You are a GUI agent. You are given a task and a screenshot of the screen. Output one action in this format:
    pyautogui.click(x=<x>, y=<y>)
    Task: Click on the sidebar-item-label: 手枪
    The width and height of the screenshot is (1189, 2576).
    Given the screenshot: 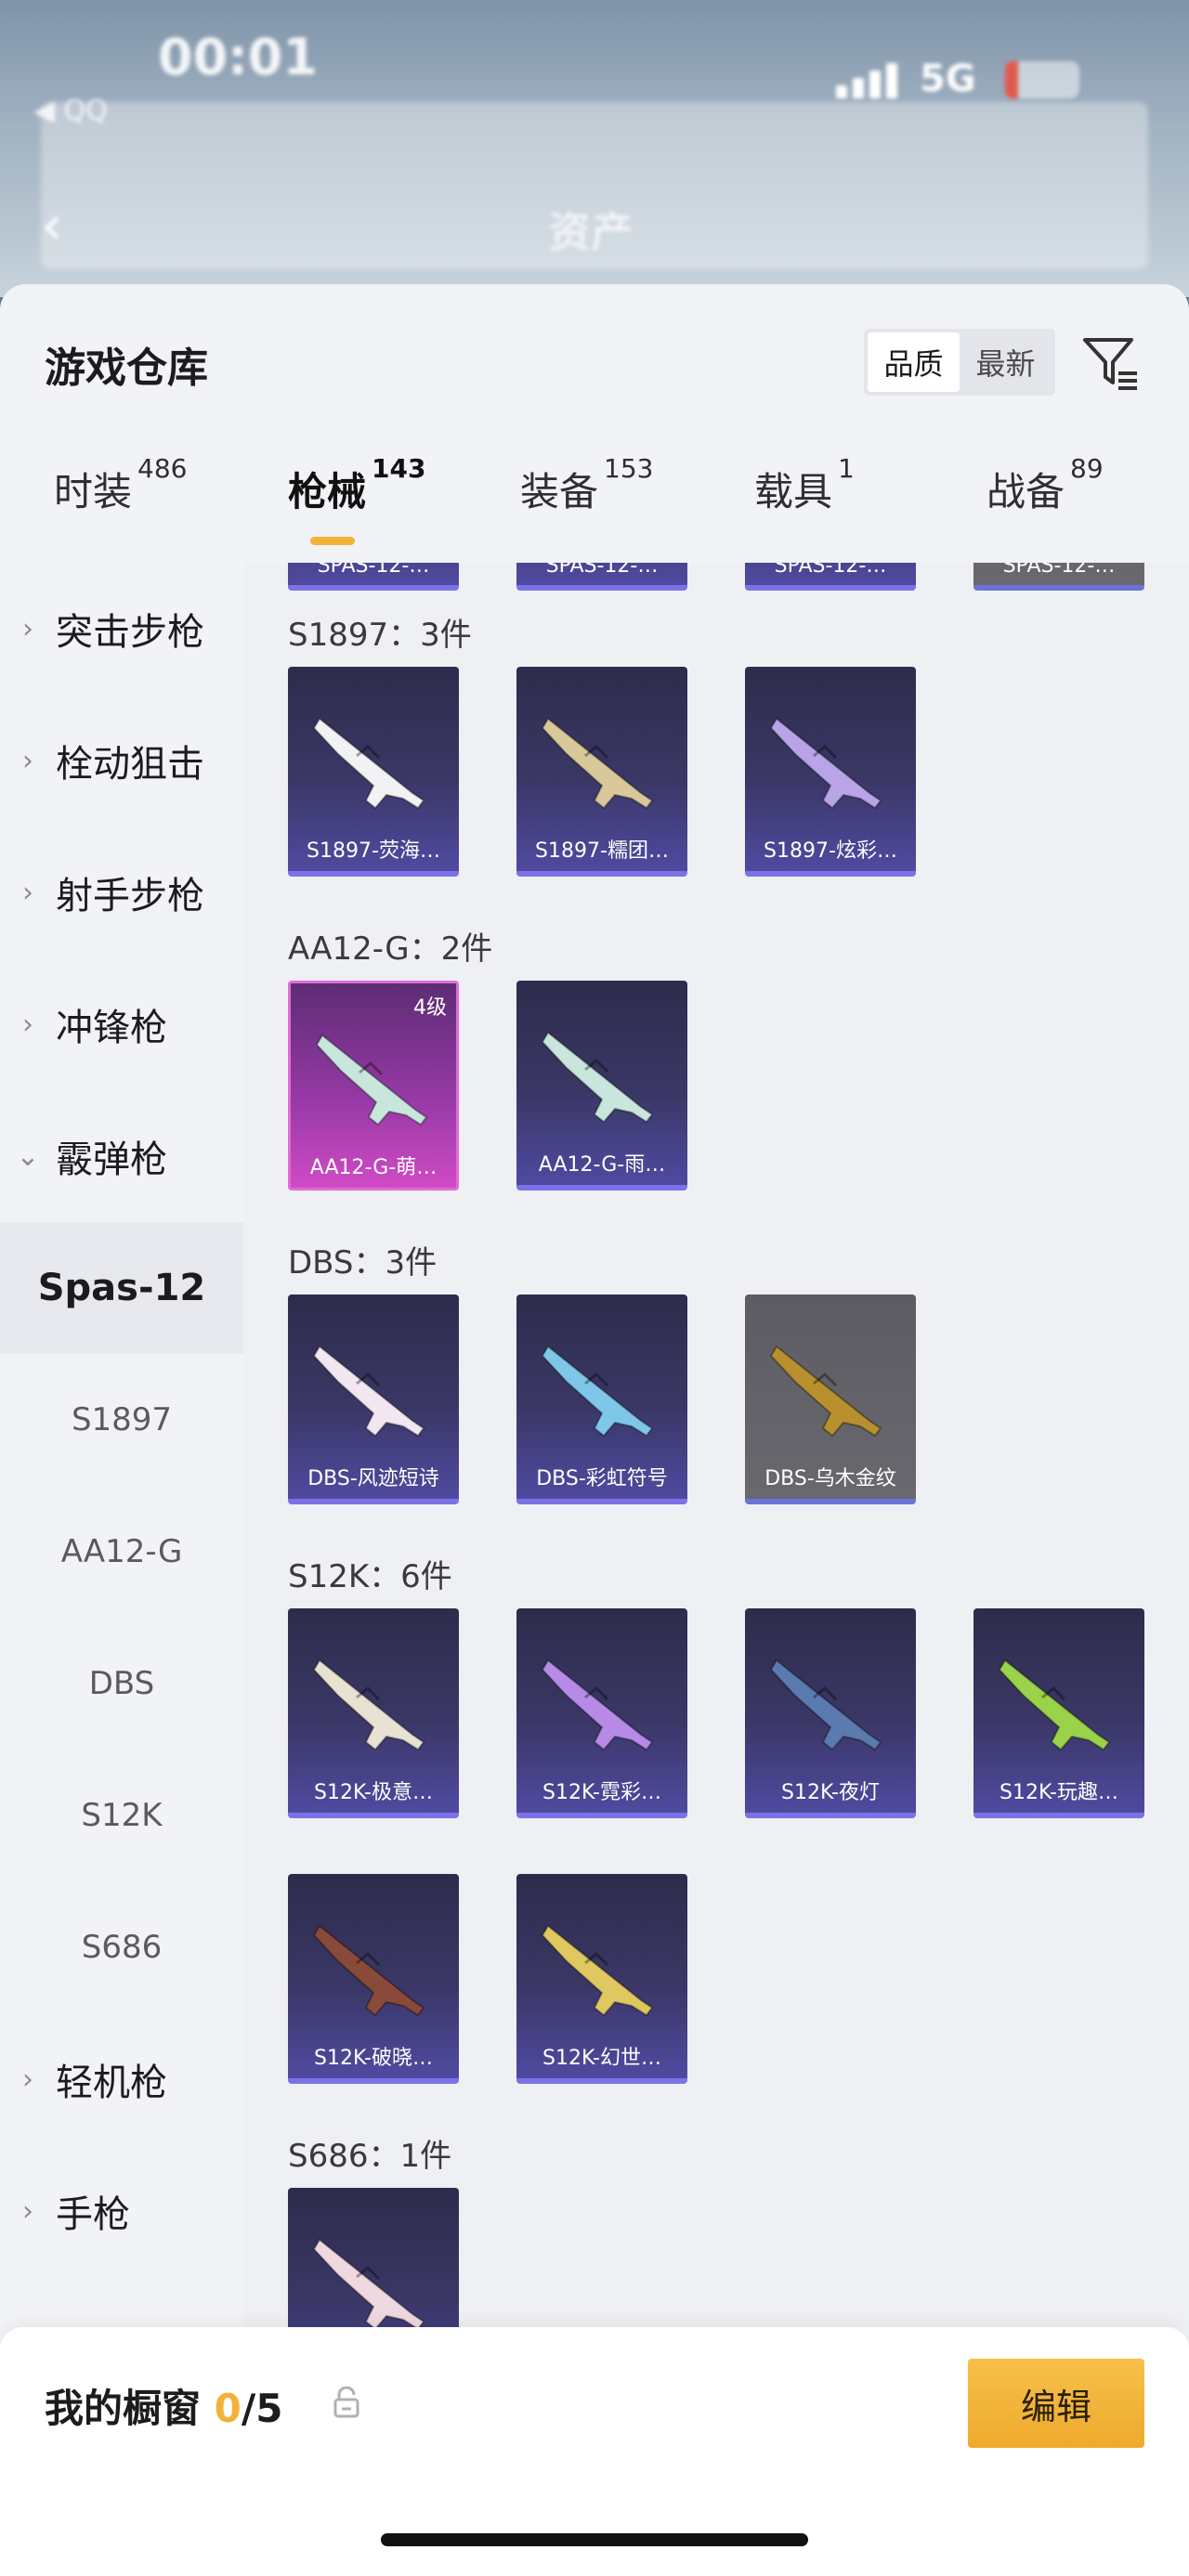 What is the action you would take?
    pyautogui.click(x=93, y=2214)
    